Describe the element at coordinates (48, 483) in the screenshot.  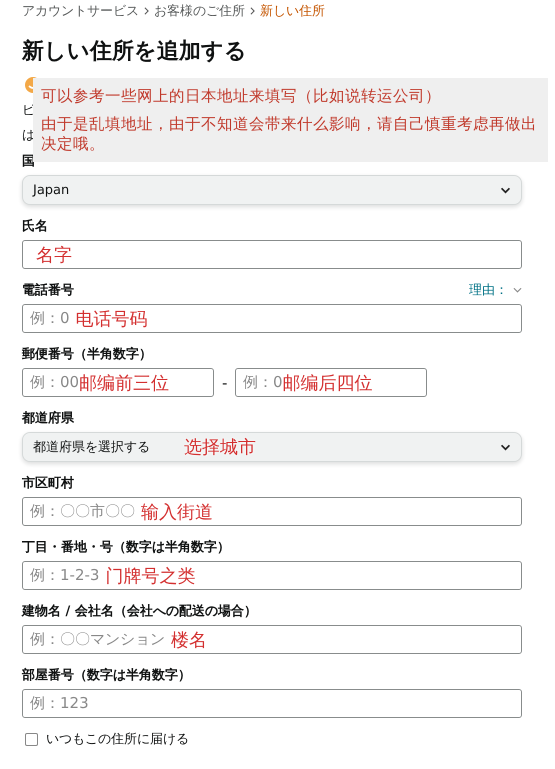
I see `field-label: 市区町村` at that location.